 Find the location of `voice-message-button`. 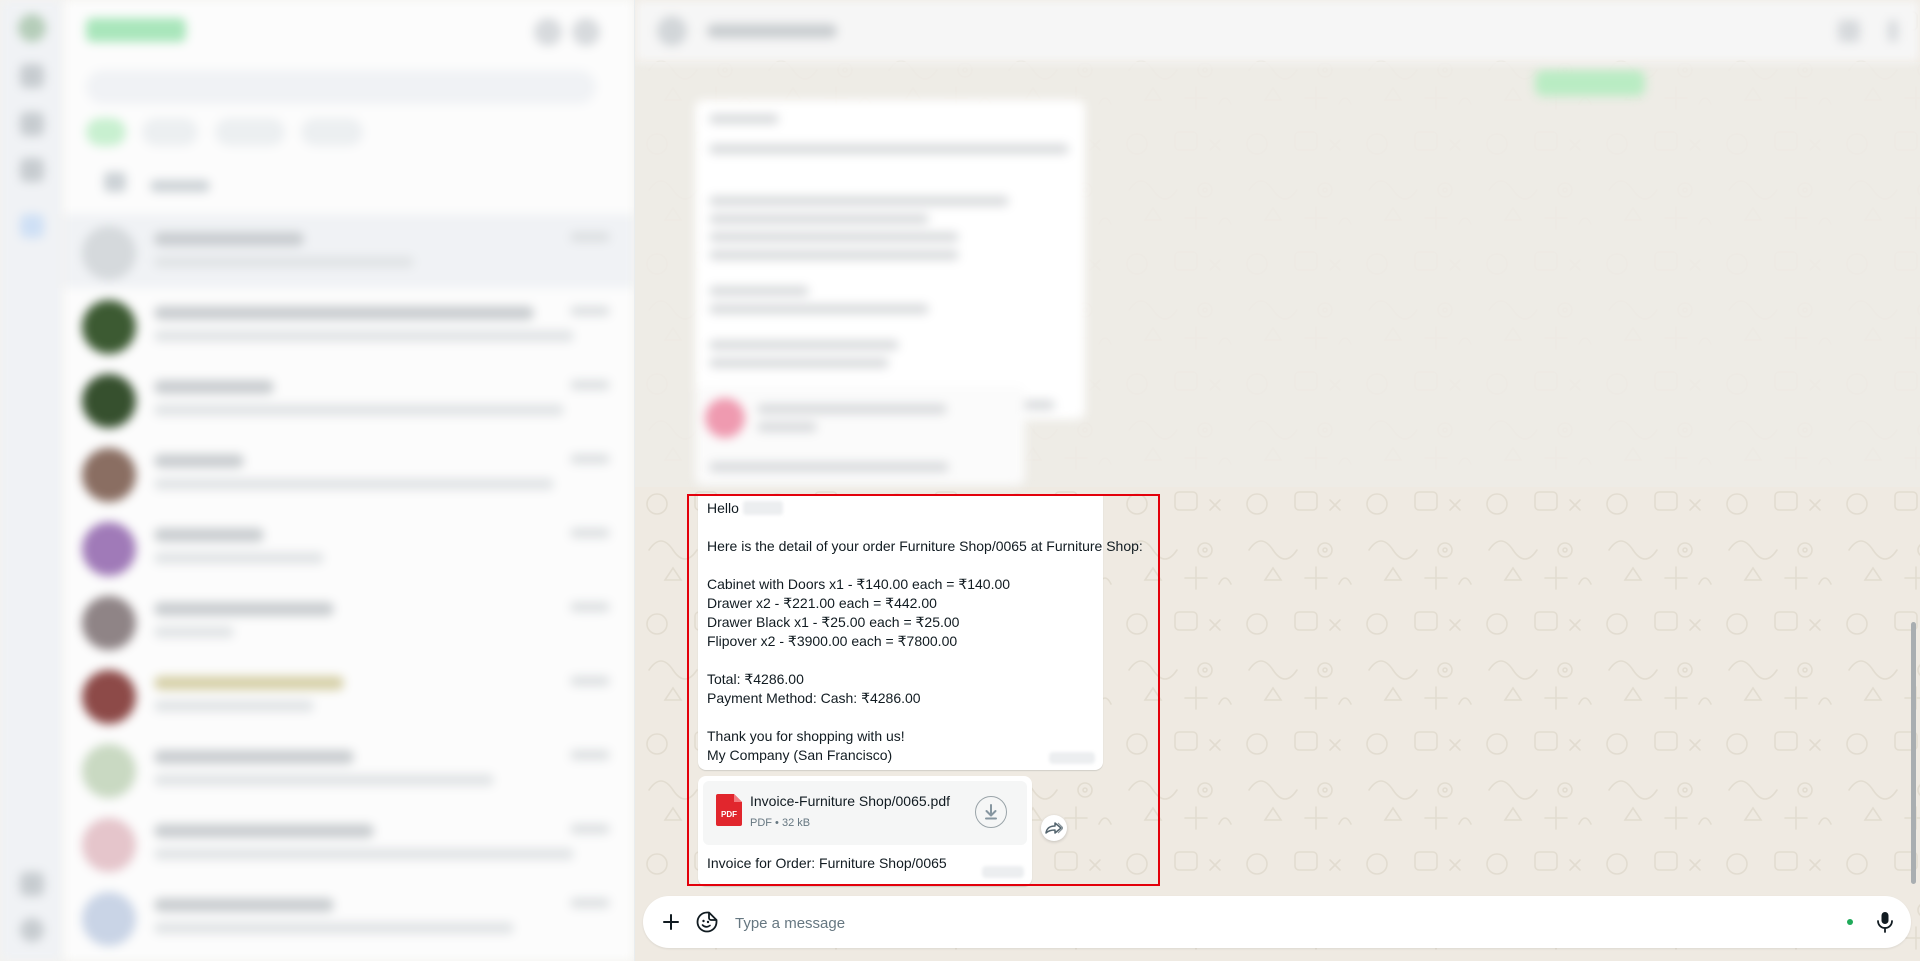

voice-message-button is located at coordinates (1885, 922).